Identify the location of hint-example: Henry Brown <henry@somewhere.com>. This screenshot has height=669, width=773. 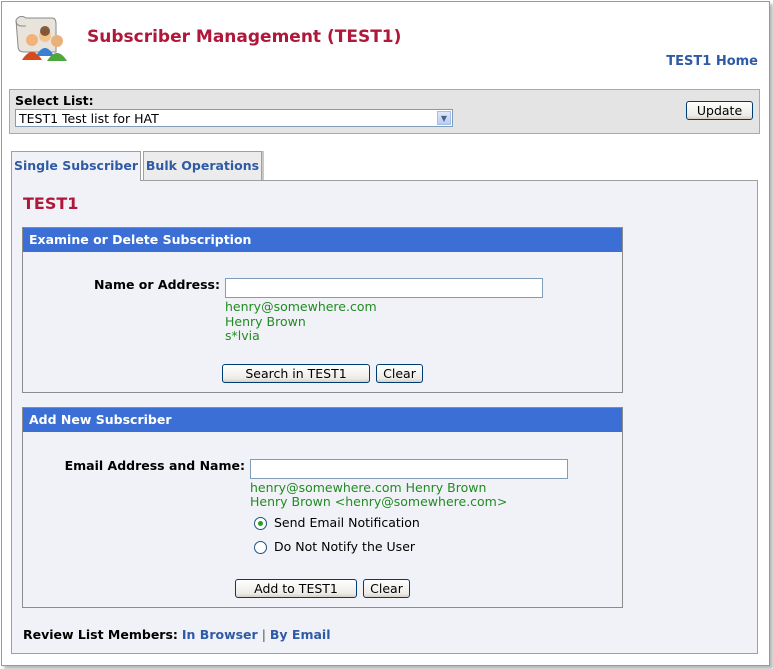
(379, 501).